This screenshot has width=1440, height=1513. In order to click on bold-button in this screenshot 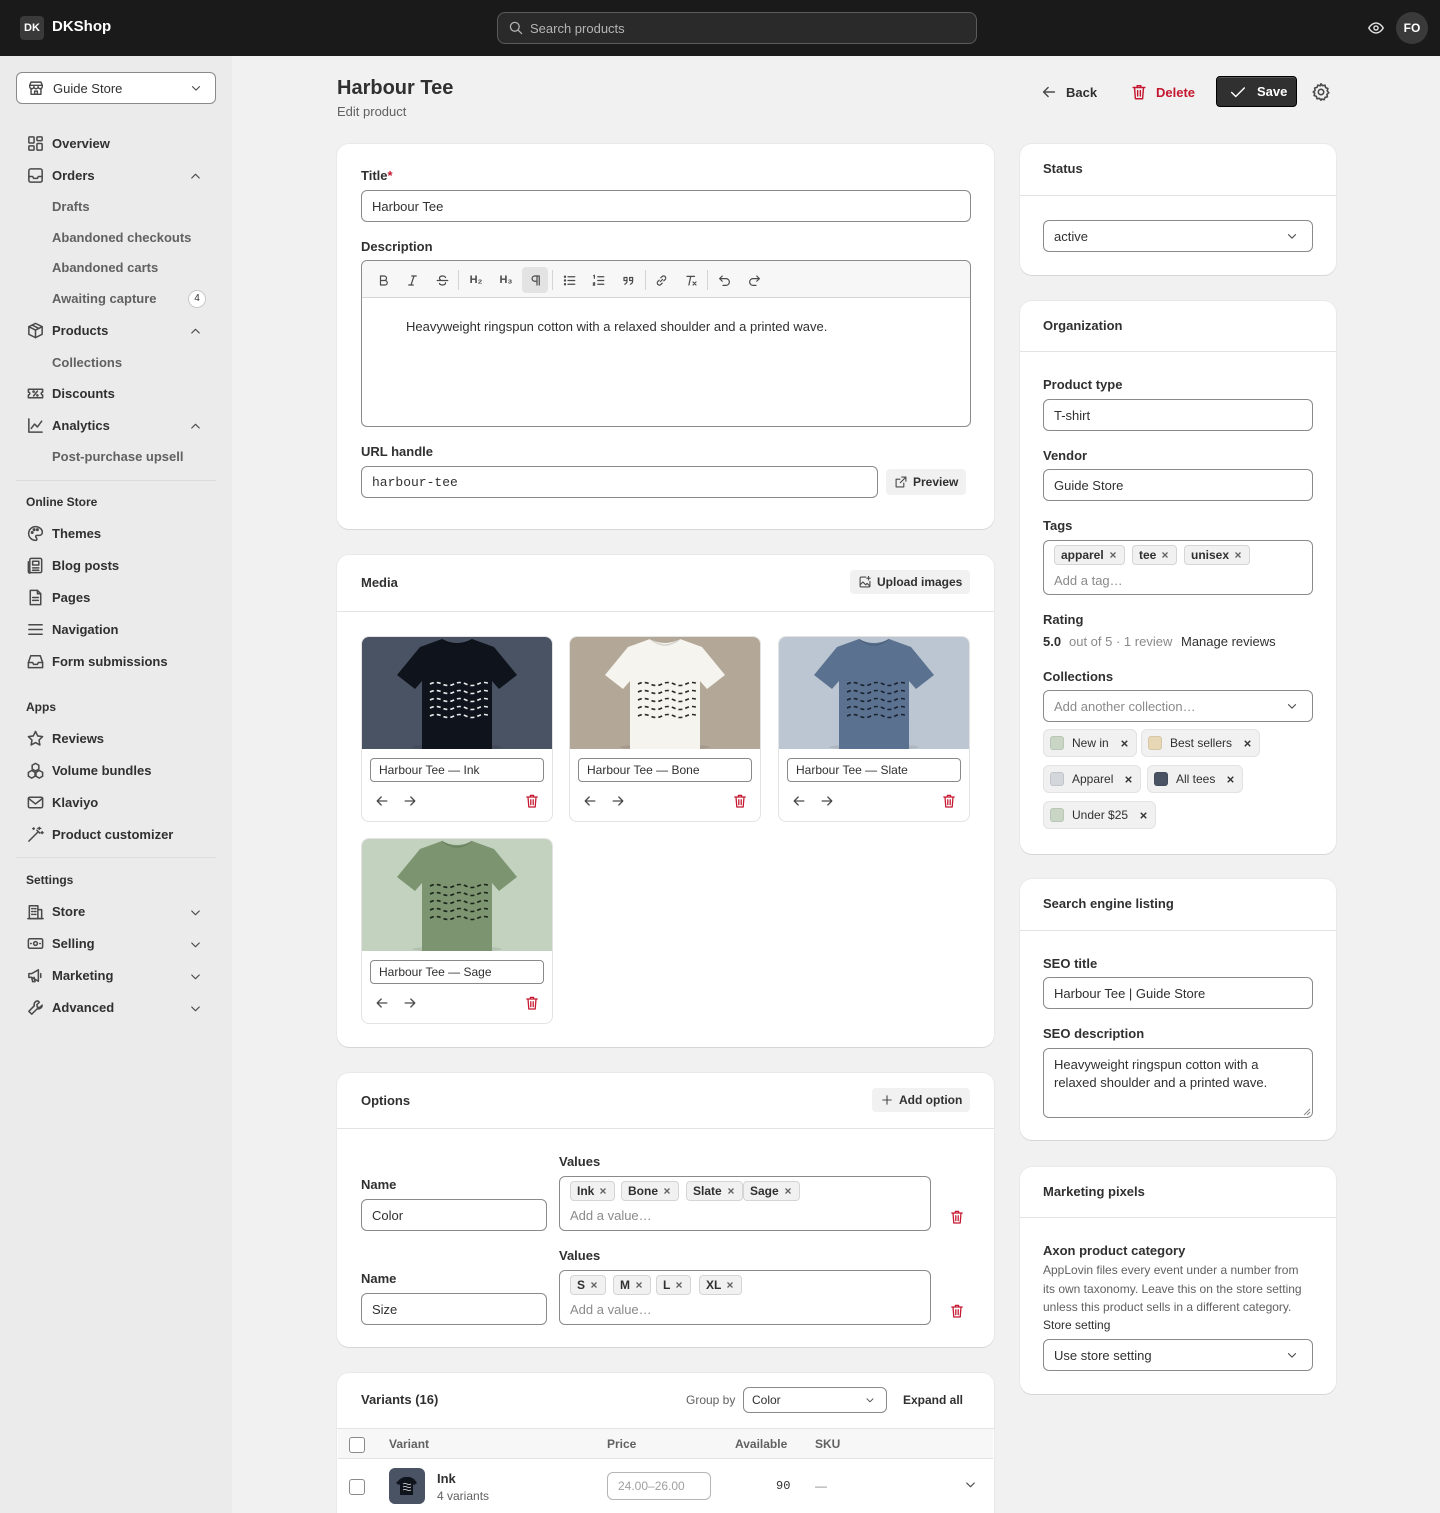, I will do `click(383, 280)`.